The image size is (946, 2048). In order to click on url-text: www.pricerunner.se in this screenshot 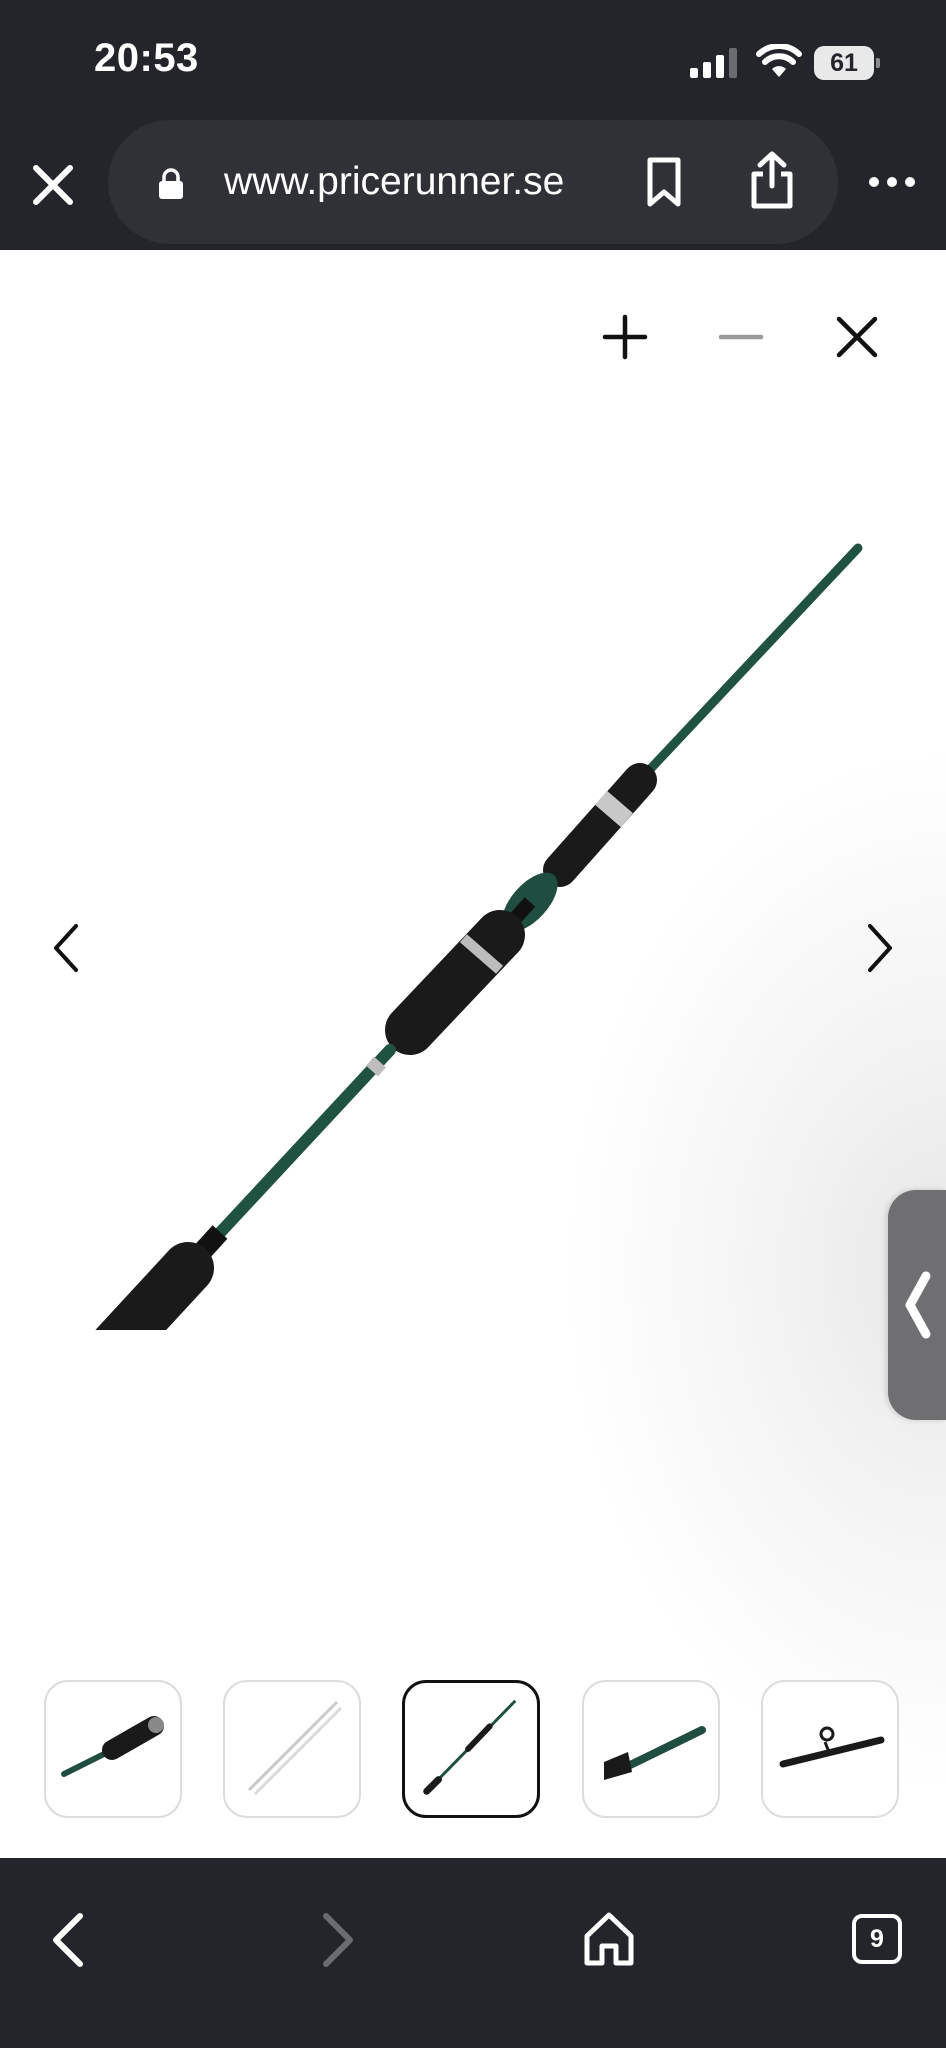, I will do `click(394, 182)`.